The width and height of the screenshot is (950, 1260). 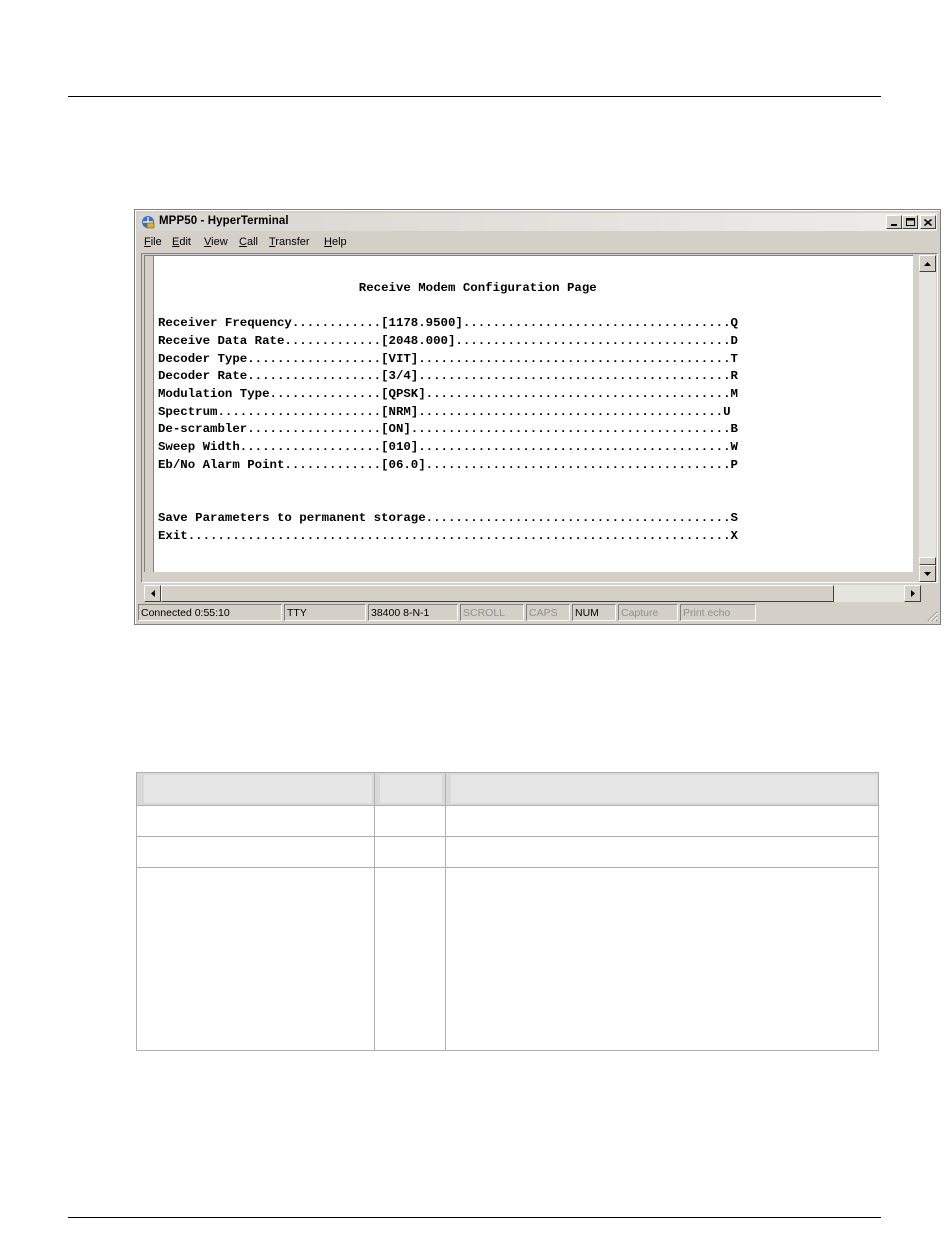 I want to click on menu-file: File, so click(x=153, y=242).